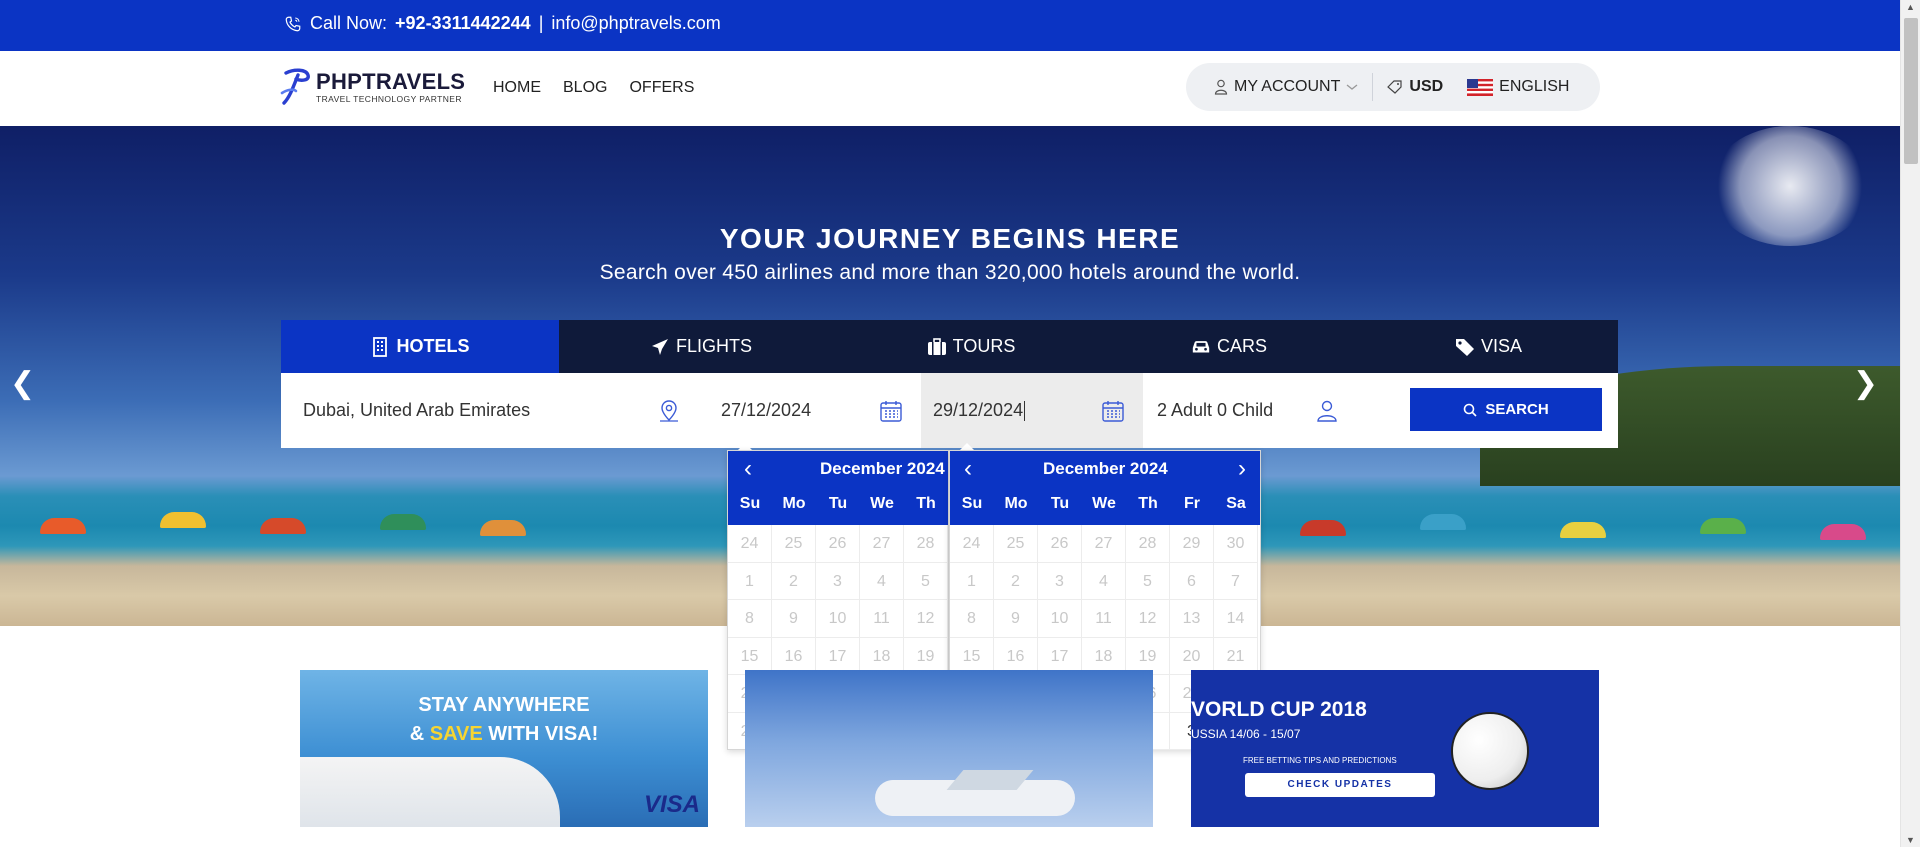 The image size is (1920, 847). What do you see at coordinates (1242, 469) in the screenshot?
I see `next-month-icon: ›` at bounding box center [1242, 469].